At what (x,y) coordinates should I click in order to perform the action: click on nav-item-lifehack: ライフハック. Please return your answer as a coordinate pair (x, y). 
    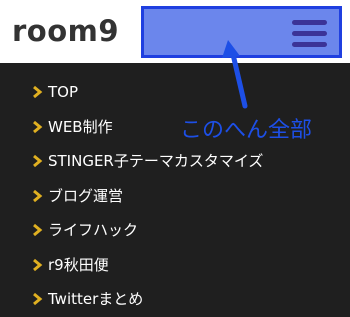
    Looking at the image, I should click on (69, 230).